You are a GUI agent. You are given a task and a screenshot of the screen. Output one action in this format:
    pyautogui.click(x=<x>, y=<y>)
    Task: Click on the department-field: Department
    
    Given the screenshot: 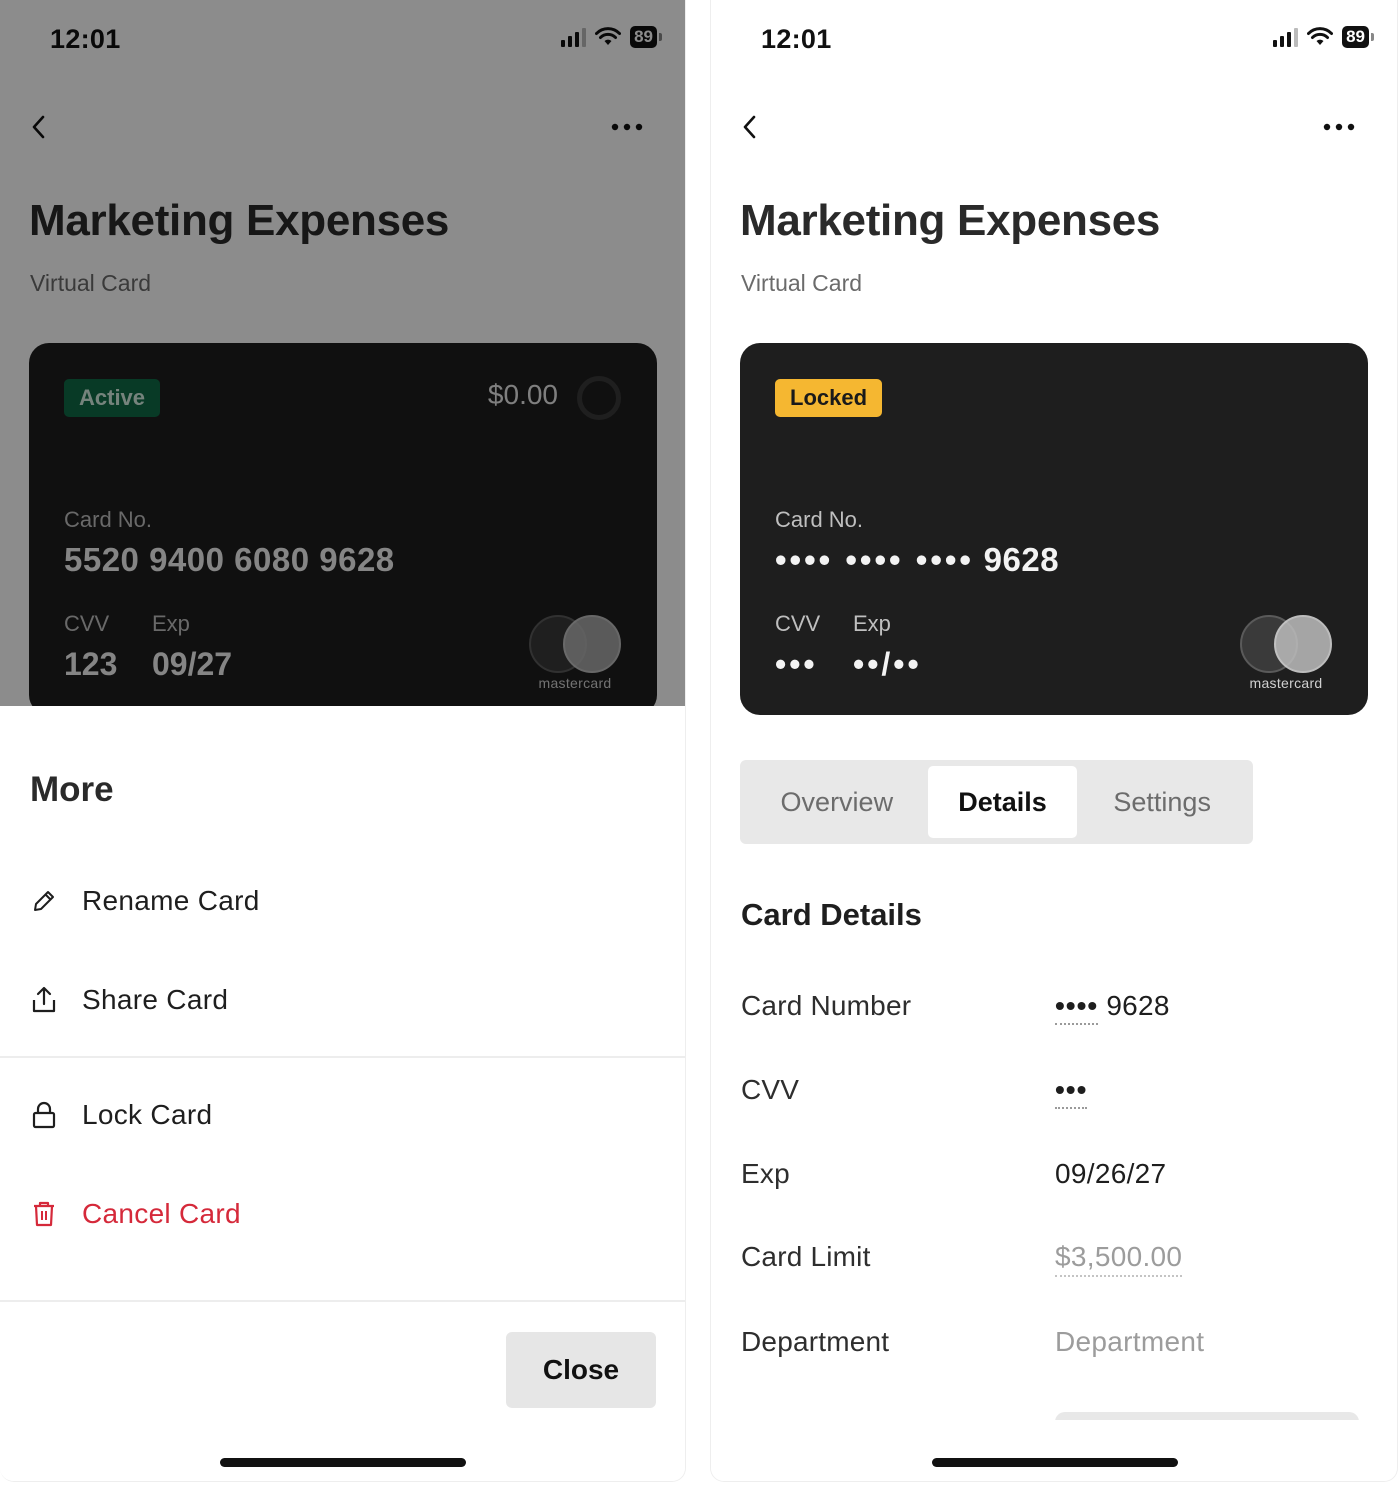 What is the action you would take?
    pyautogui.click(x=1129, y=1342)
    